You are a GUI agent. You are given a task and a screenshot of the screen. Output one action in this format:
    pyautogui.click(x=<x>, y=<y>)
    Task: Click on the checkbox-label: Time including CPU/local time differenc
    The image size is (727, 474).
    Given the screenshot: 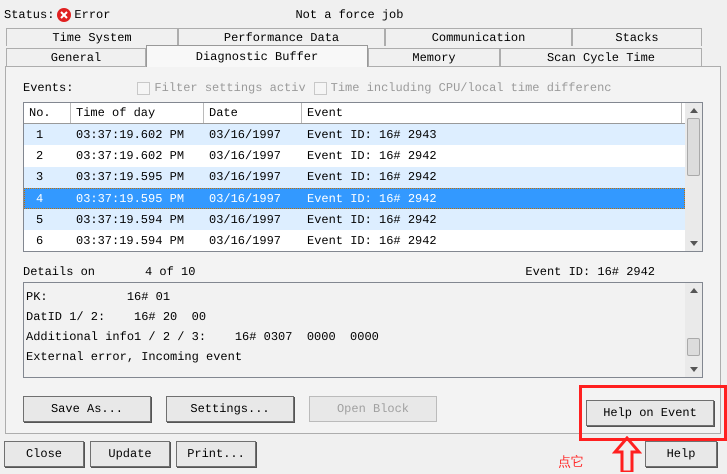 What is the action you would take?
    pyautogui.click(x=471, y=88)
    